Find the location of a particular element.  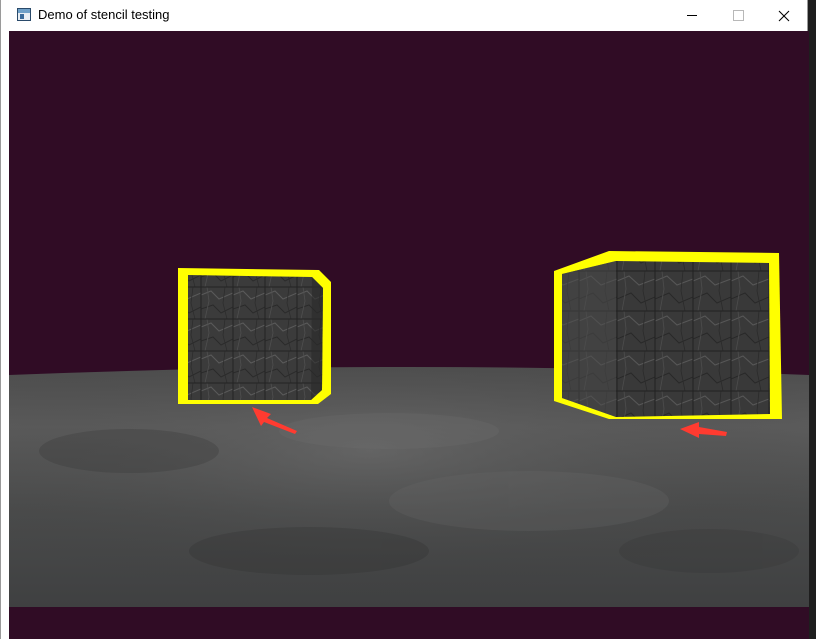

maximize-button is located at coordinates (738, 15).